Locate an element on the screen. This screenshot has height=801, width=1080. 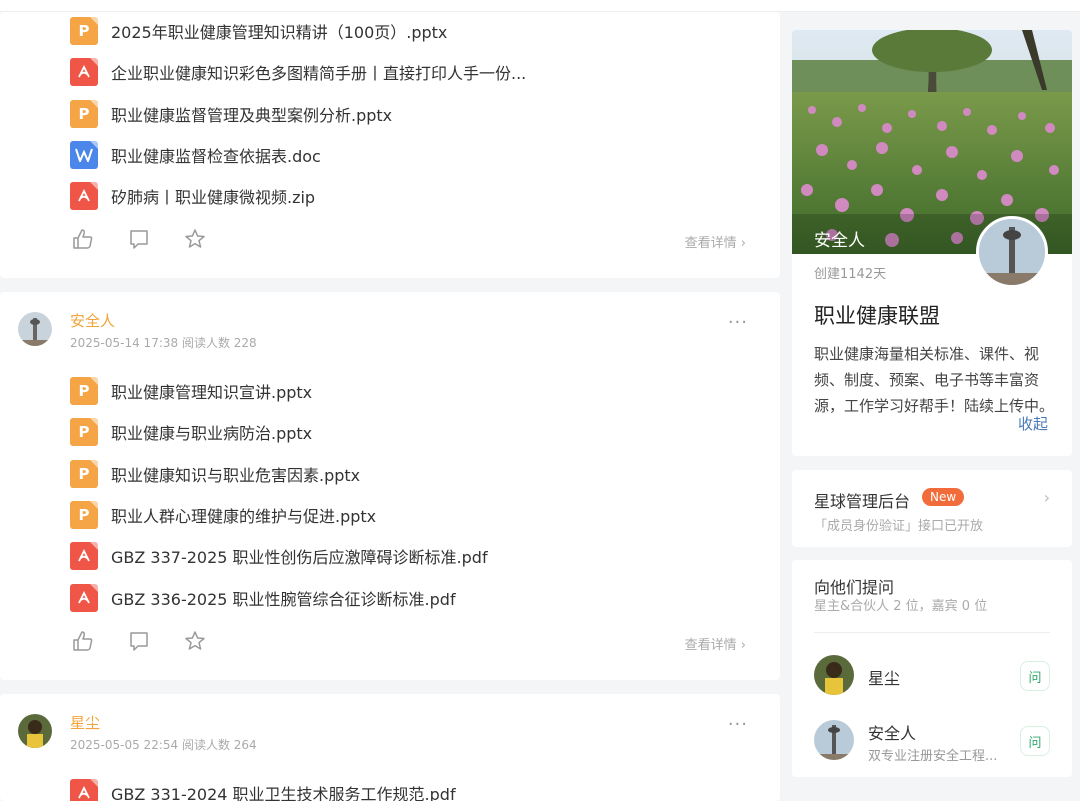
author-name: 星尘 is located at coordinates (163, 723).